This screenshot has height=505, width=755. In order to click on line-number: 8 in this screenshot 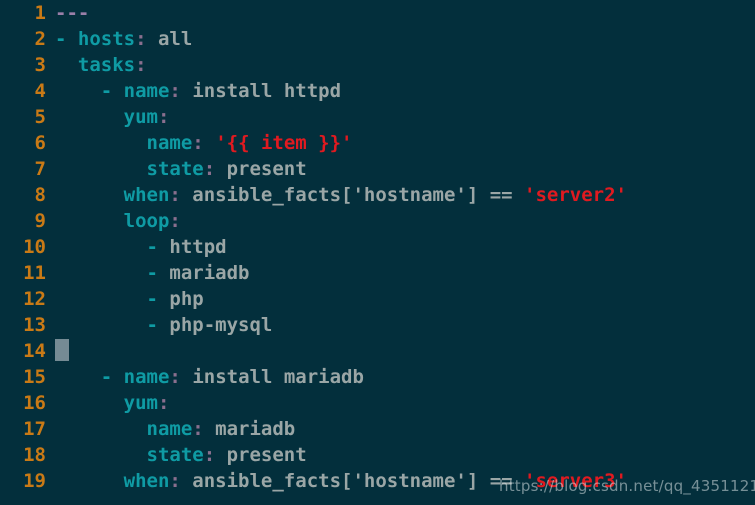, I will do `click(40, 195)`.